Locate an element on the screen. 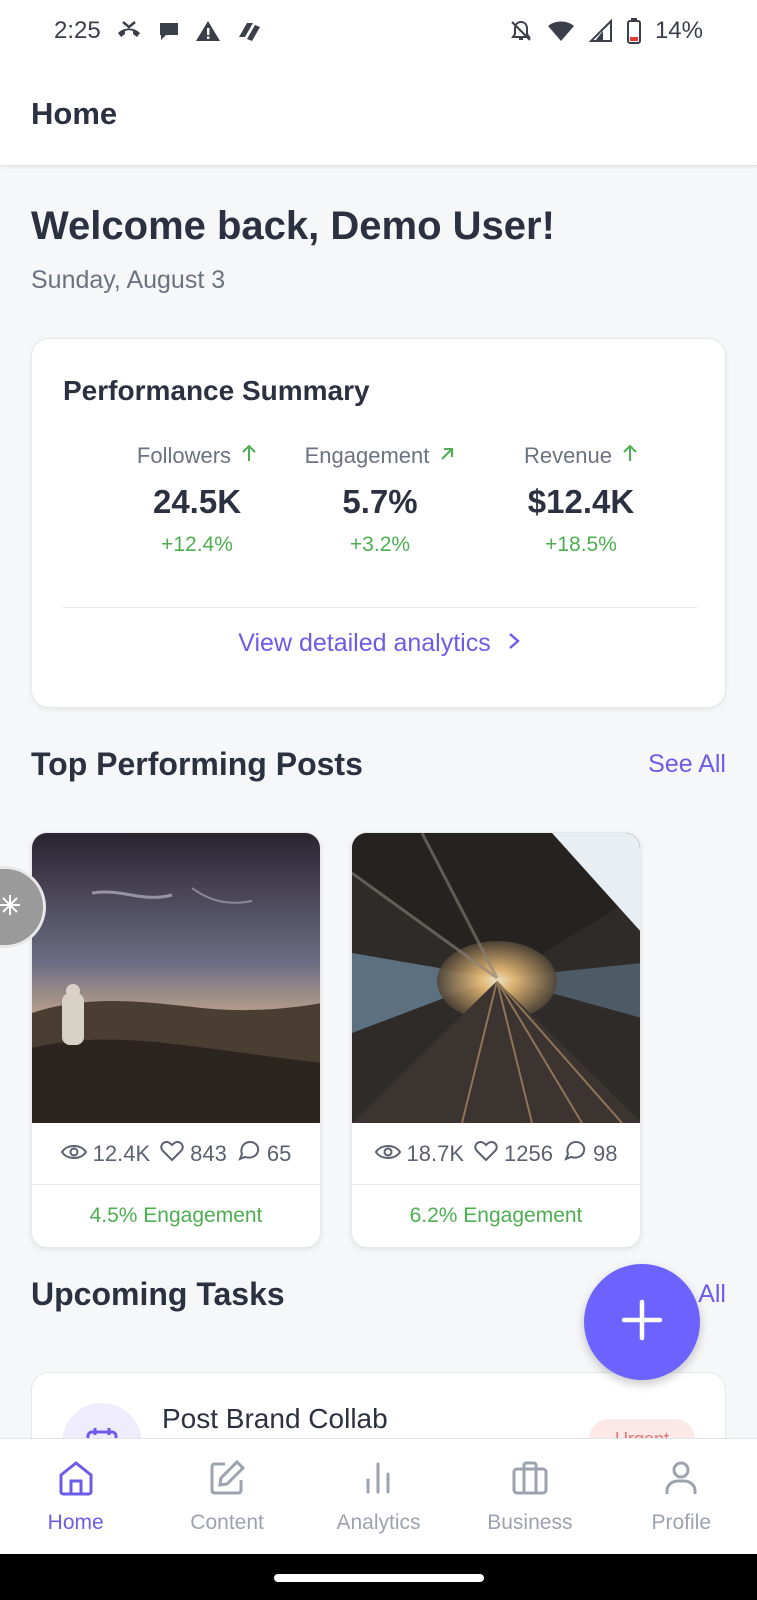  battery-icon is located at coordinates (633, 31).